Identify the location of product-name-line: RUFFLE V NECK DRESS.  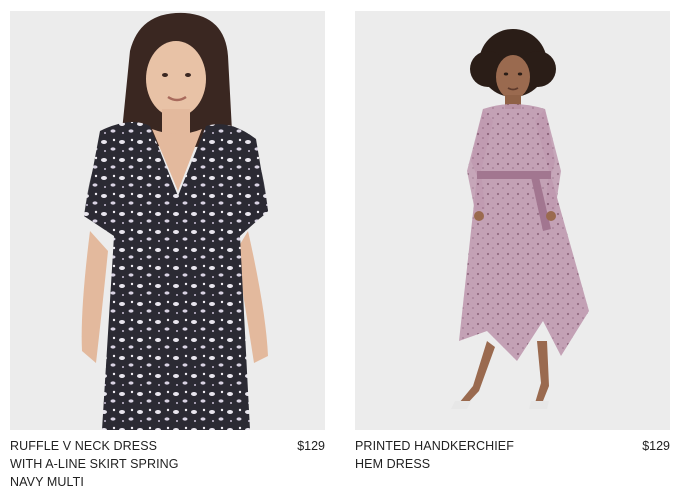
(130, 446).